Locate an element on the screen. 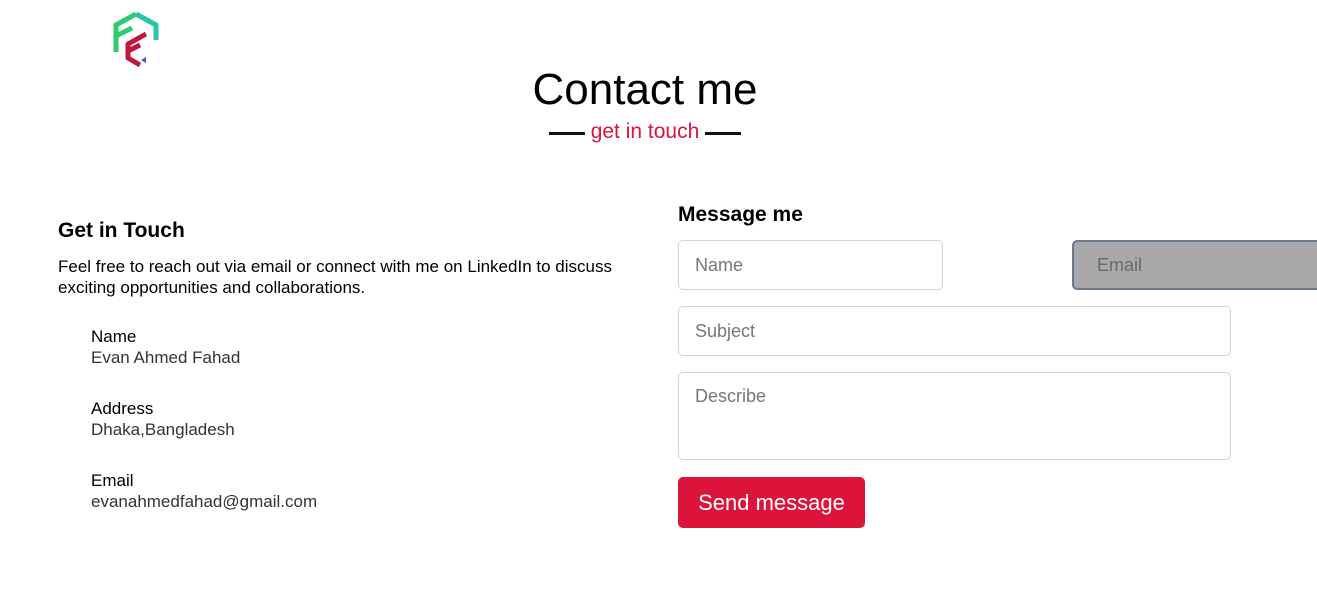 Image resolution: width=1317 pixels, height=598 pixels. send-message-button: Send message is located at coordinates (771, 502).